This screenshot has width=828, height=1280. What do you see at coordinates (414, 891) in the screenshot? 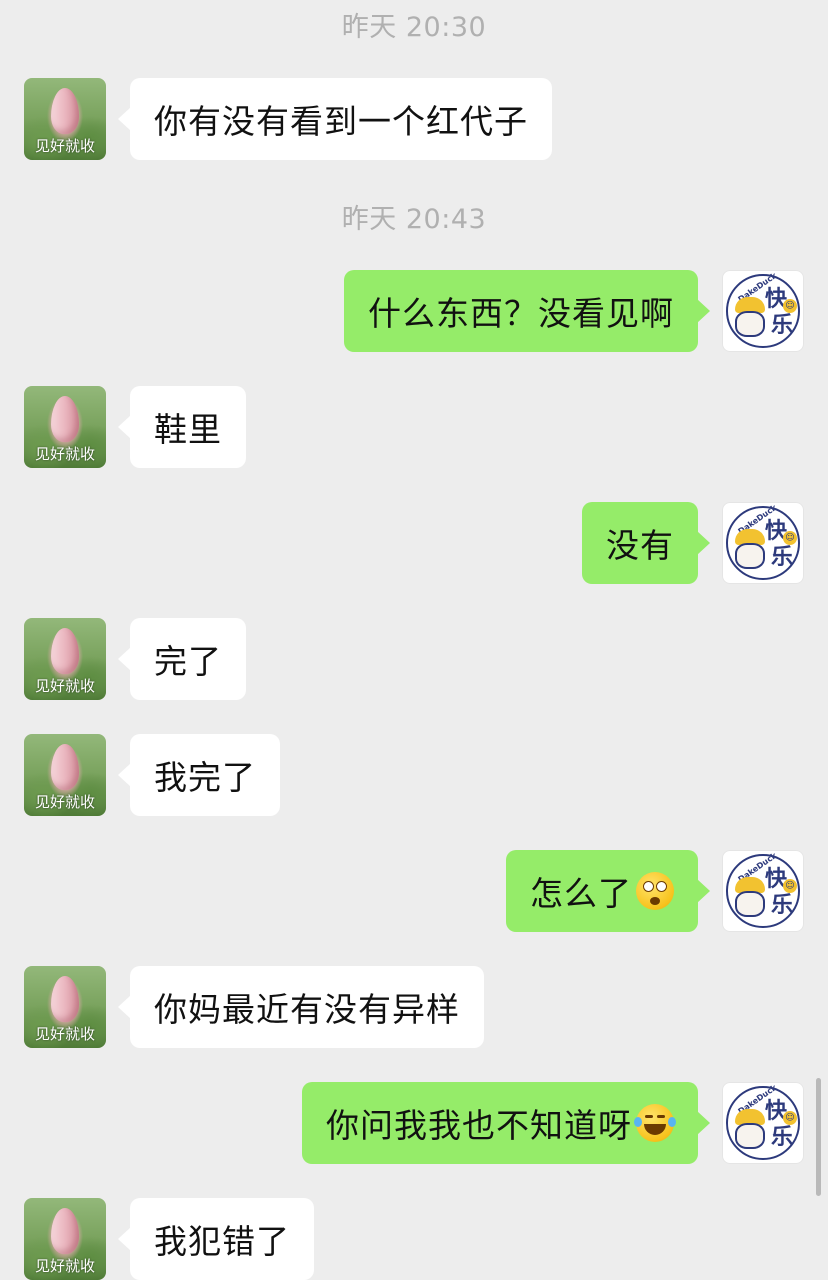
I see `message-row: 怎么了 DakeDuck 快乐 ☺` at bounding box center [414, 891].